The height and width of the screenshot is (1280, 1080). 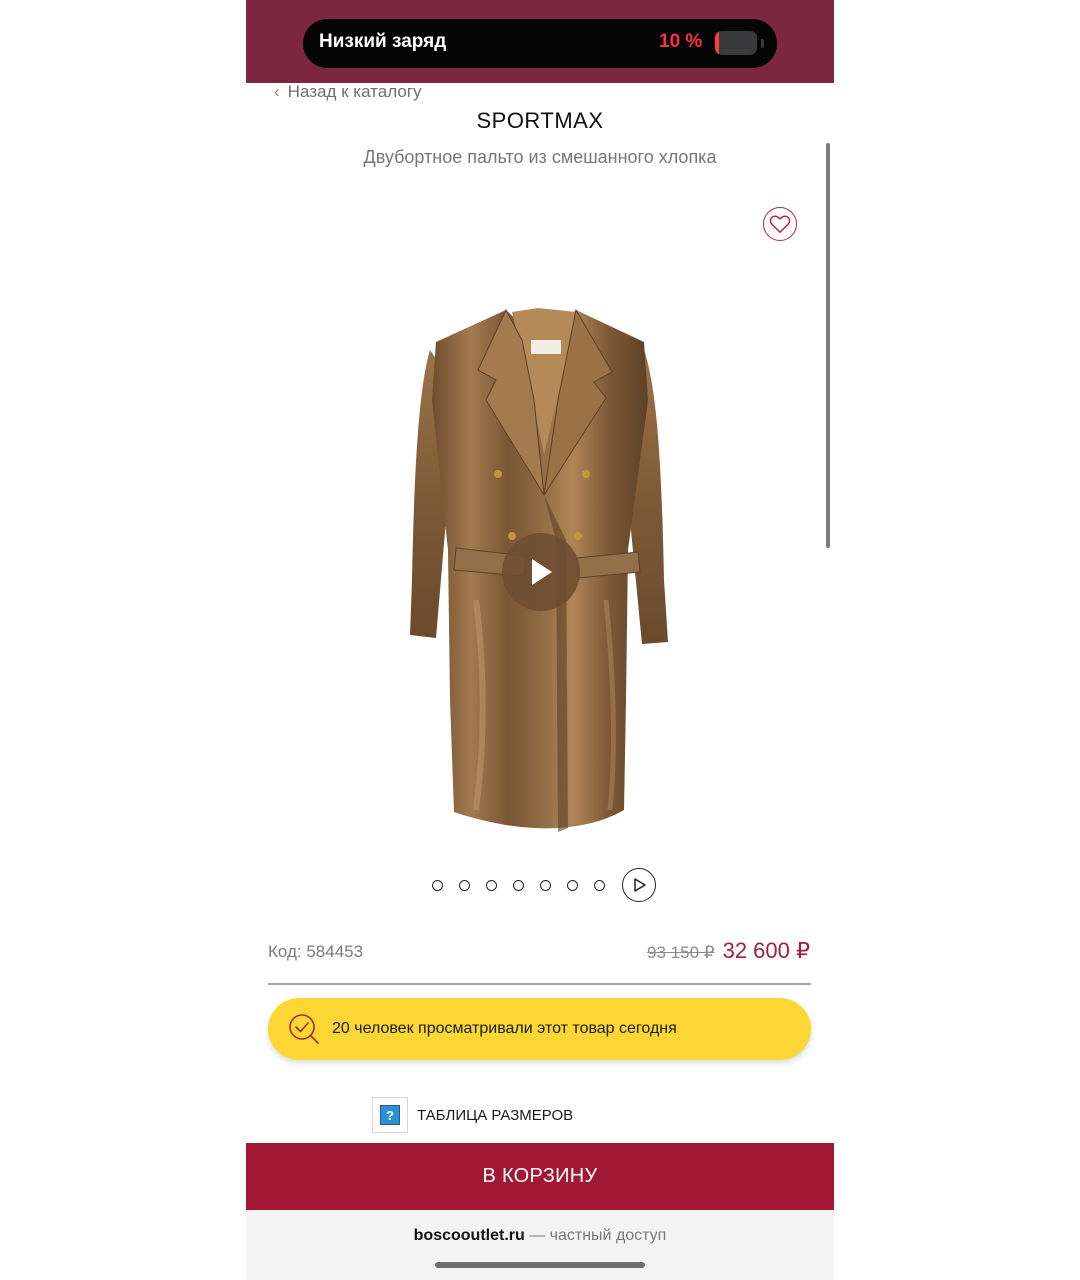 I want to click on footer-suffix: — частный доступ, so click(x=595, y=1235).